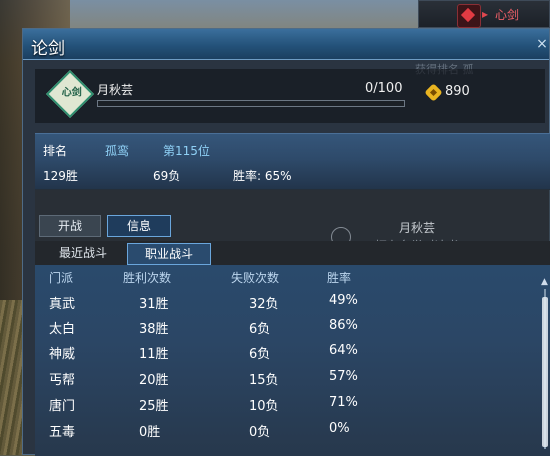 The image size is (550, 456). I want to click on chevron-right-icon: ▸, so click(485, 14).